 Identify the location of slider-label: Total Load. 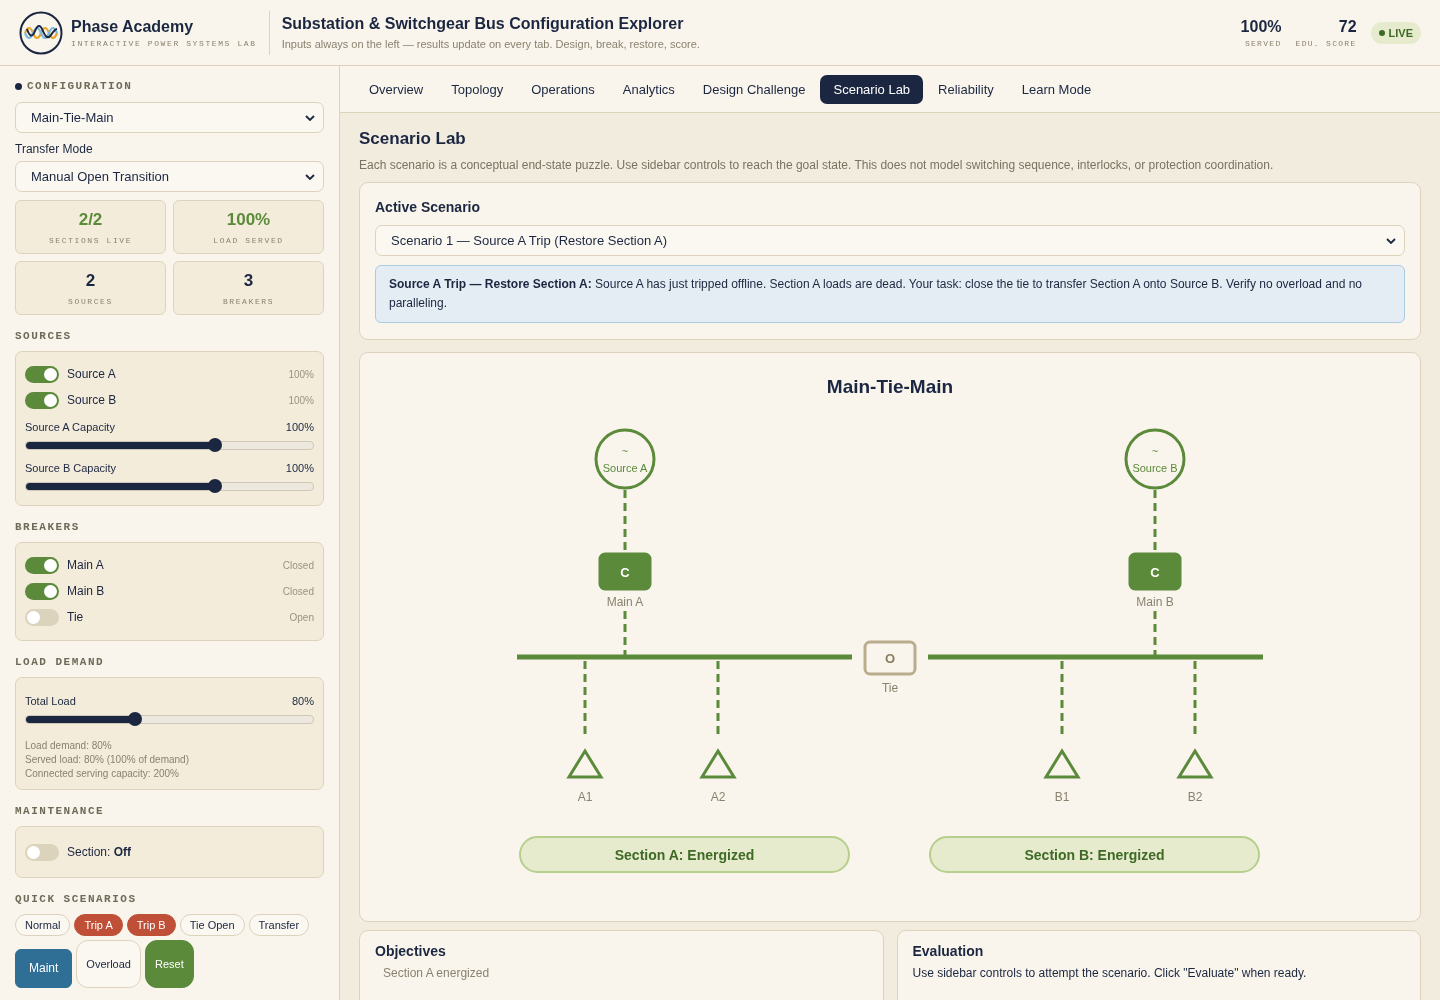
(50, 701).